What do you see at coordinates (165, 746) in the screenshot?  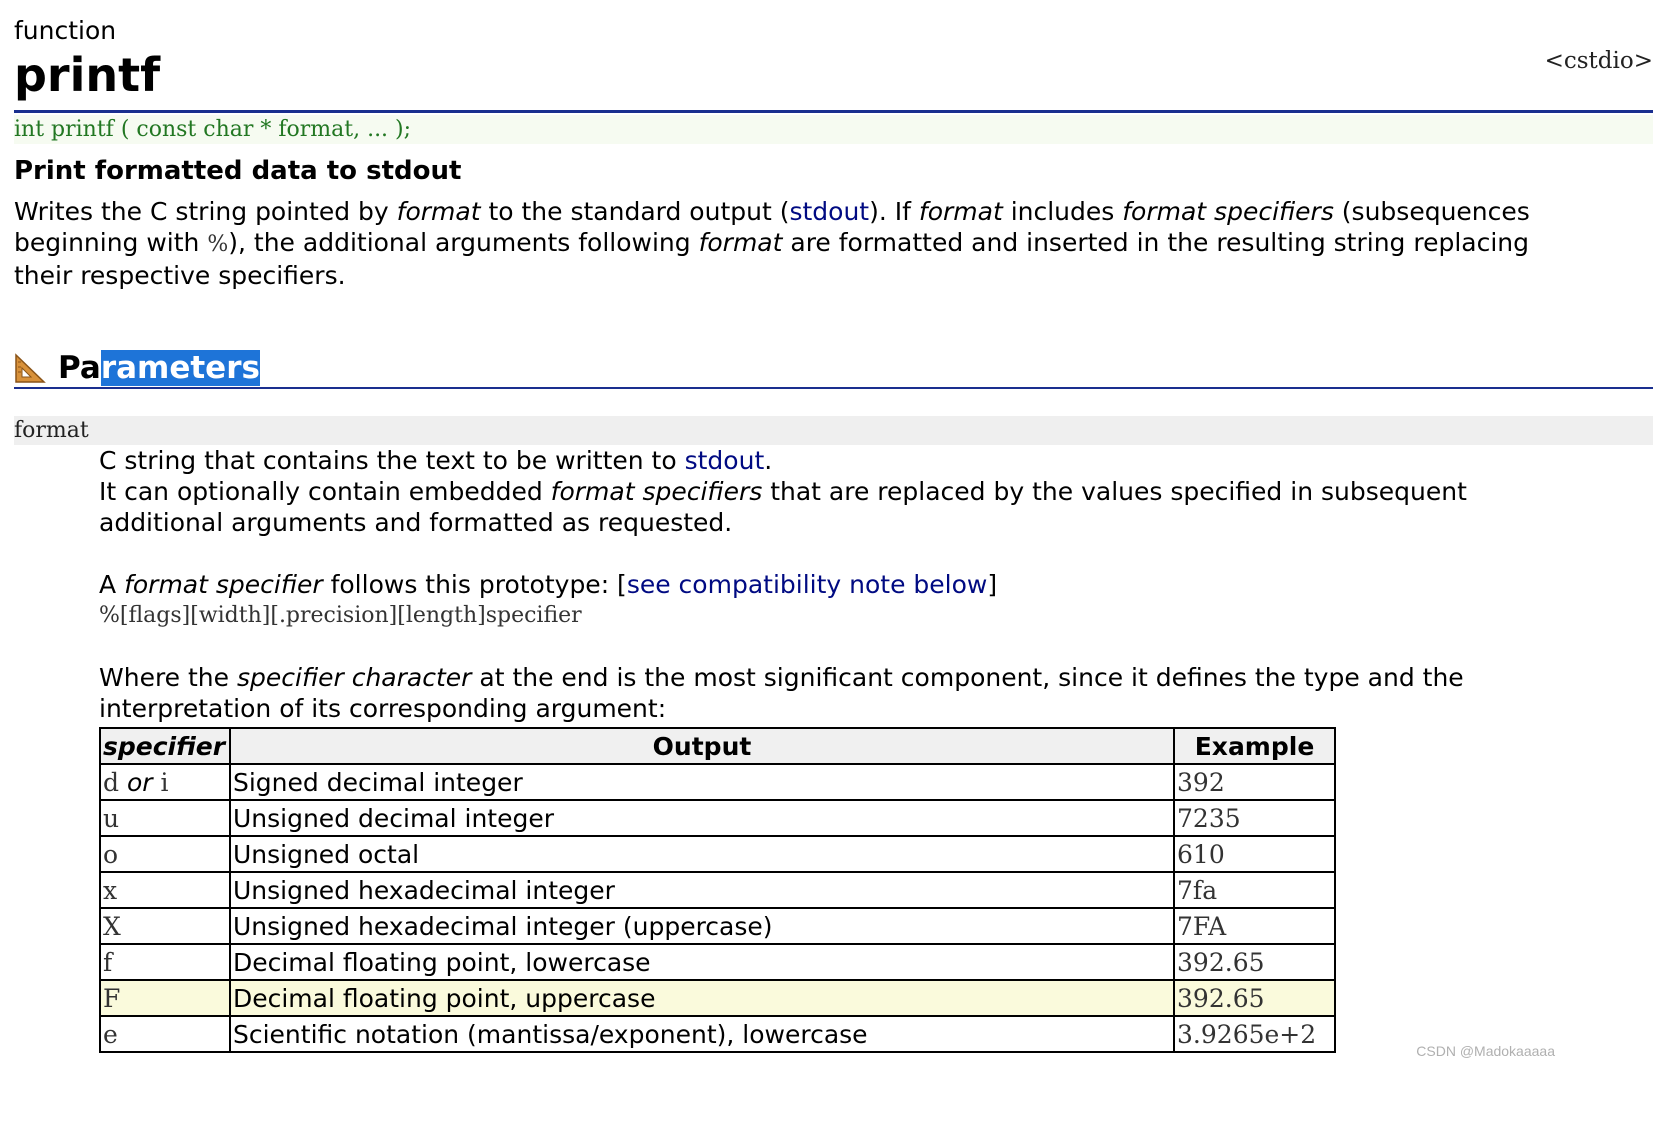 I see `col-header-specifier: specifier` at bounding box center [165, 746].